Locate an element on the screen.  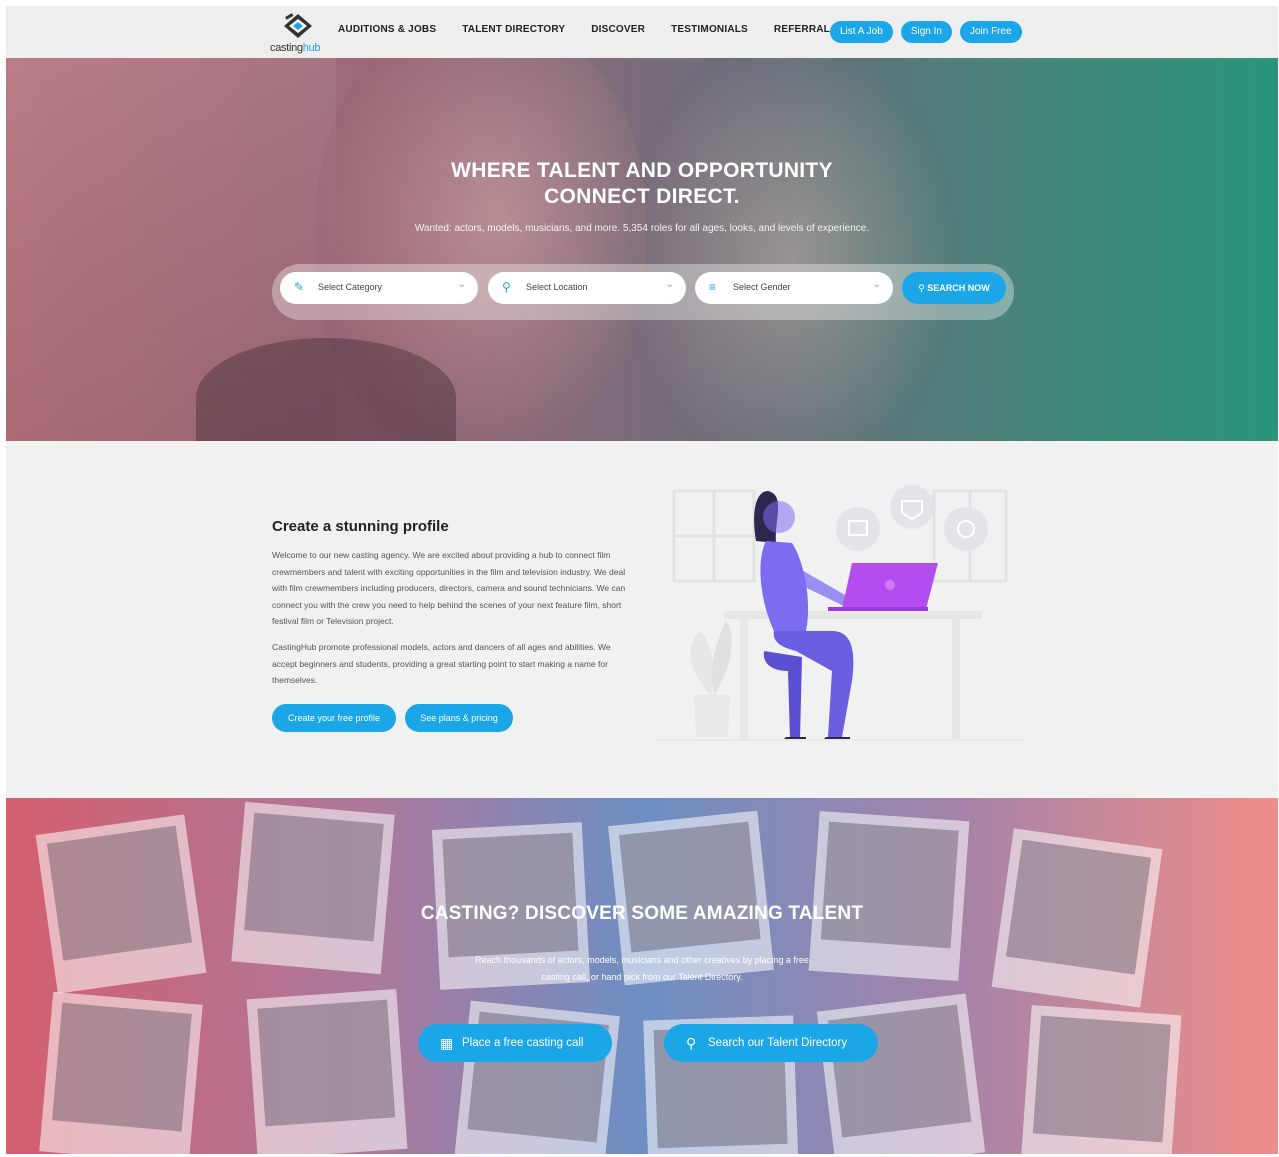
nav-testimonials: TESTIMONIALS is located at coordinates (709, 29).